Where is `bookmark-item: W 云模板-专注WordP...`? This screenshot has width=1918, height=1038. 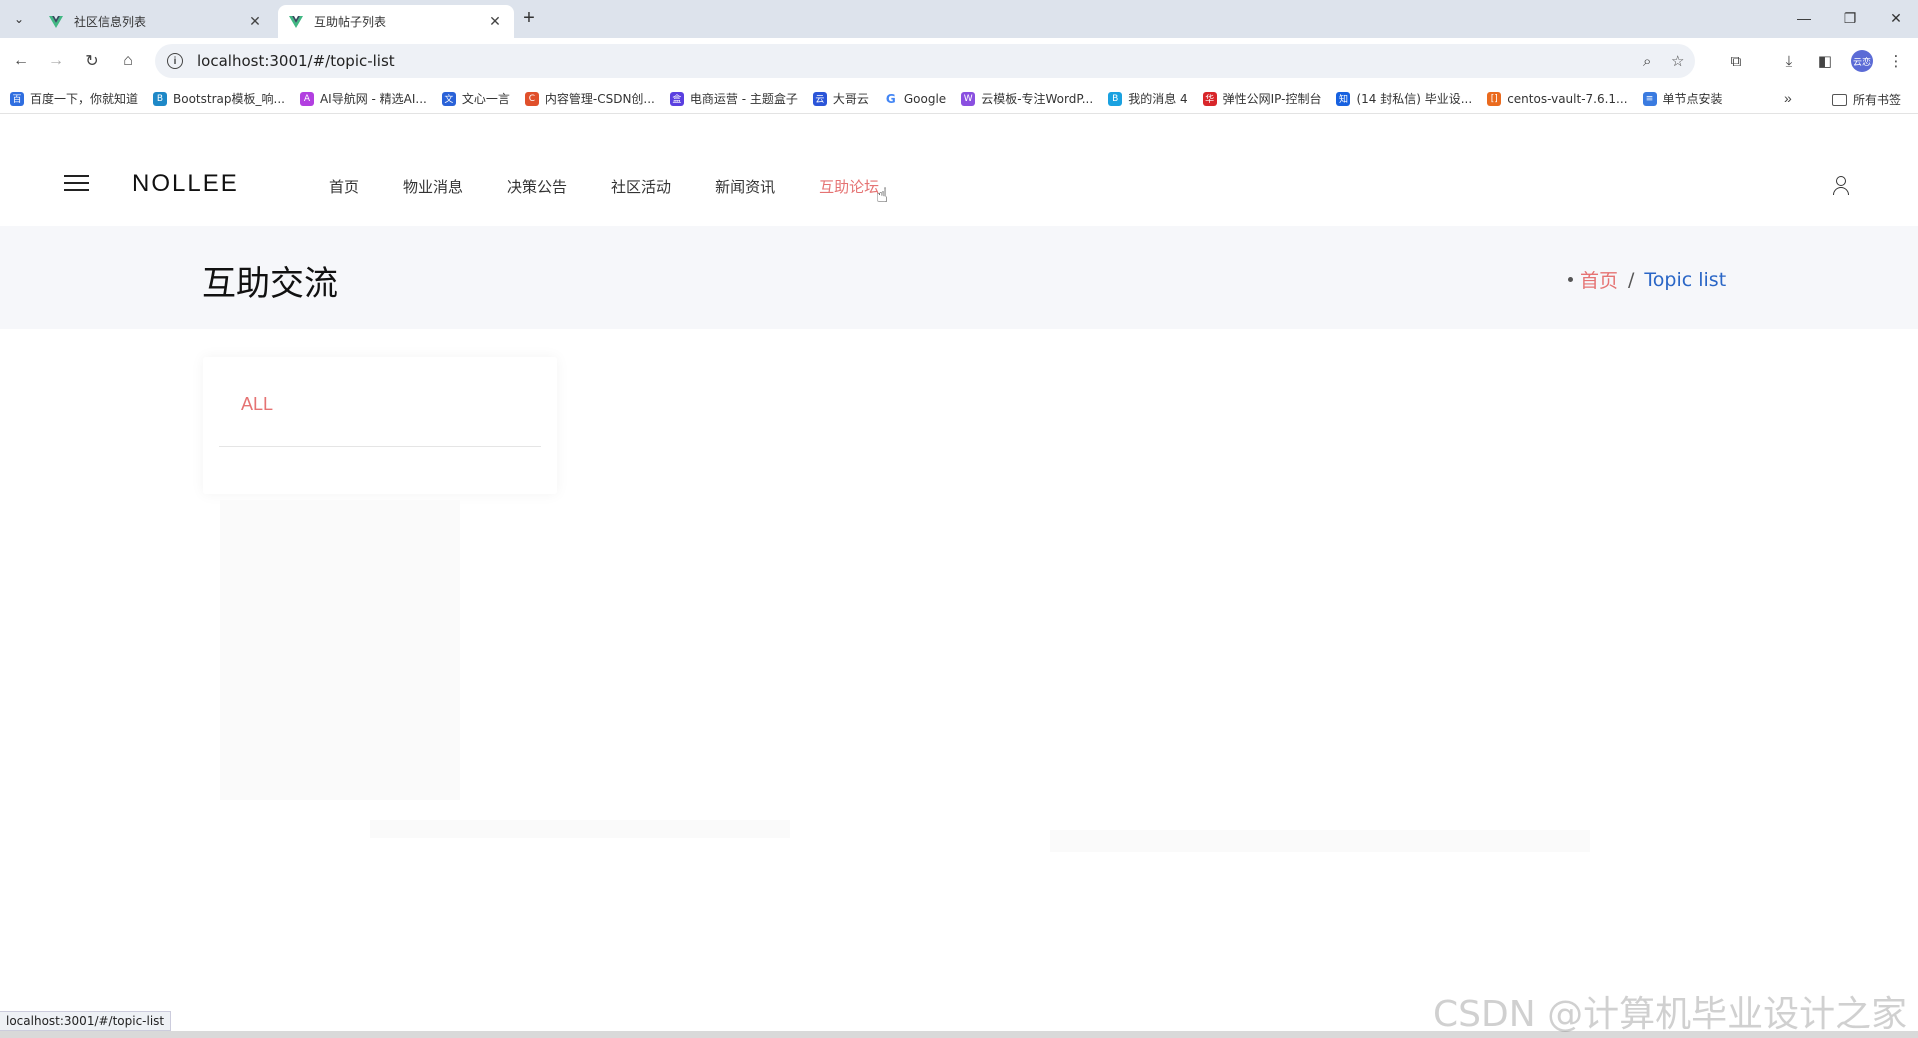 bookmark-item: W 云模板-专注WordP... is located at coordinates (1027, 98).